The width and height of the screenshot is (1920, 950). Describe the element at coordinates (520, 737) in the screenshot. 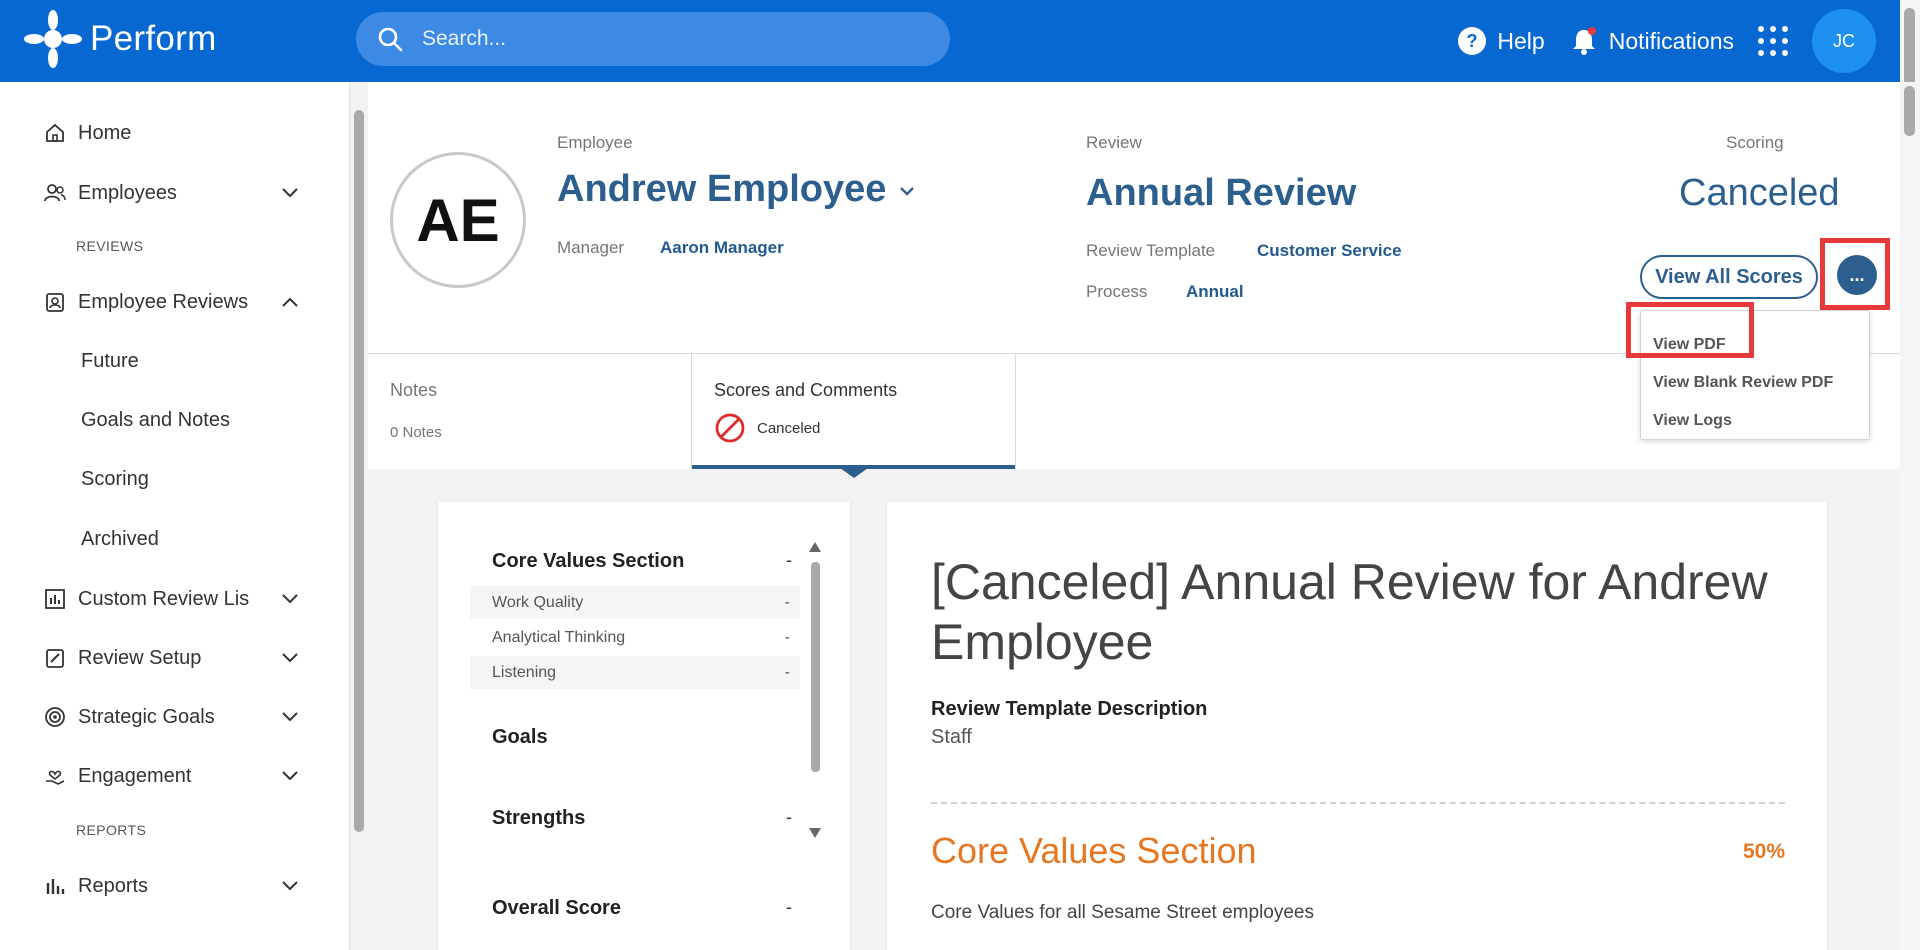

I see `nav-goals: Goals` at that location.